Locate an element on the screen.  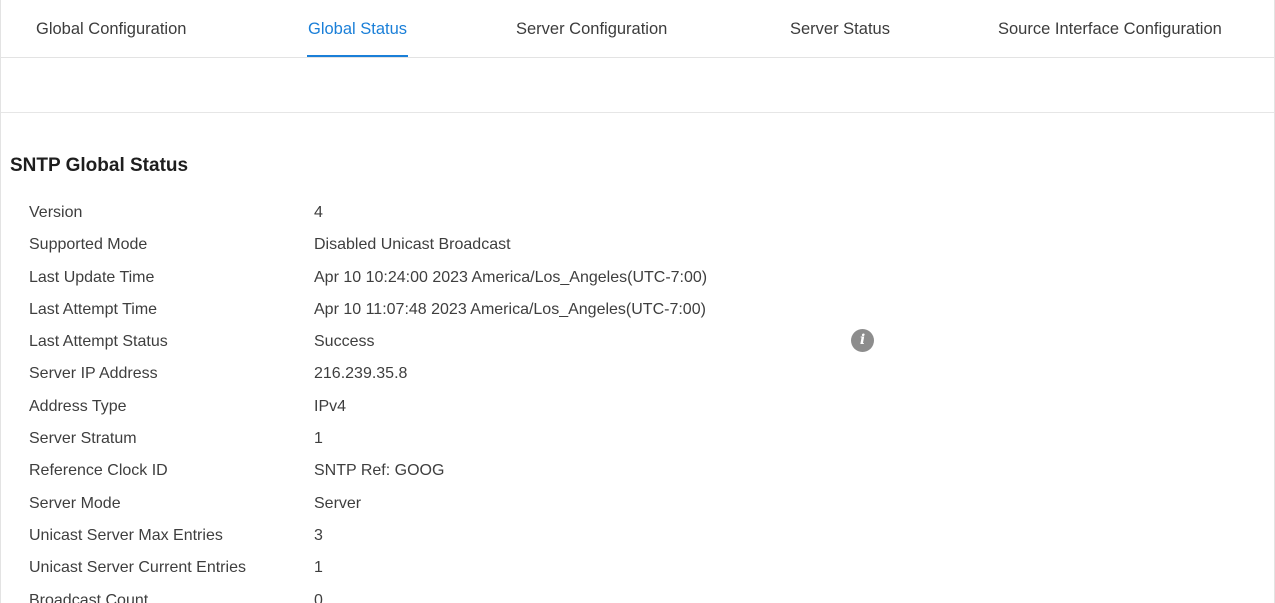
info-icon: i is located at coordinates (862, 340).